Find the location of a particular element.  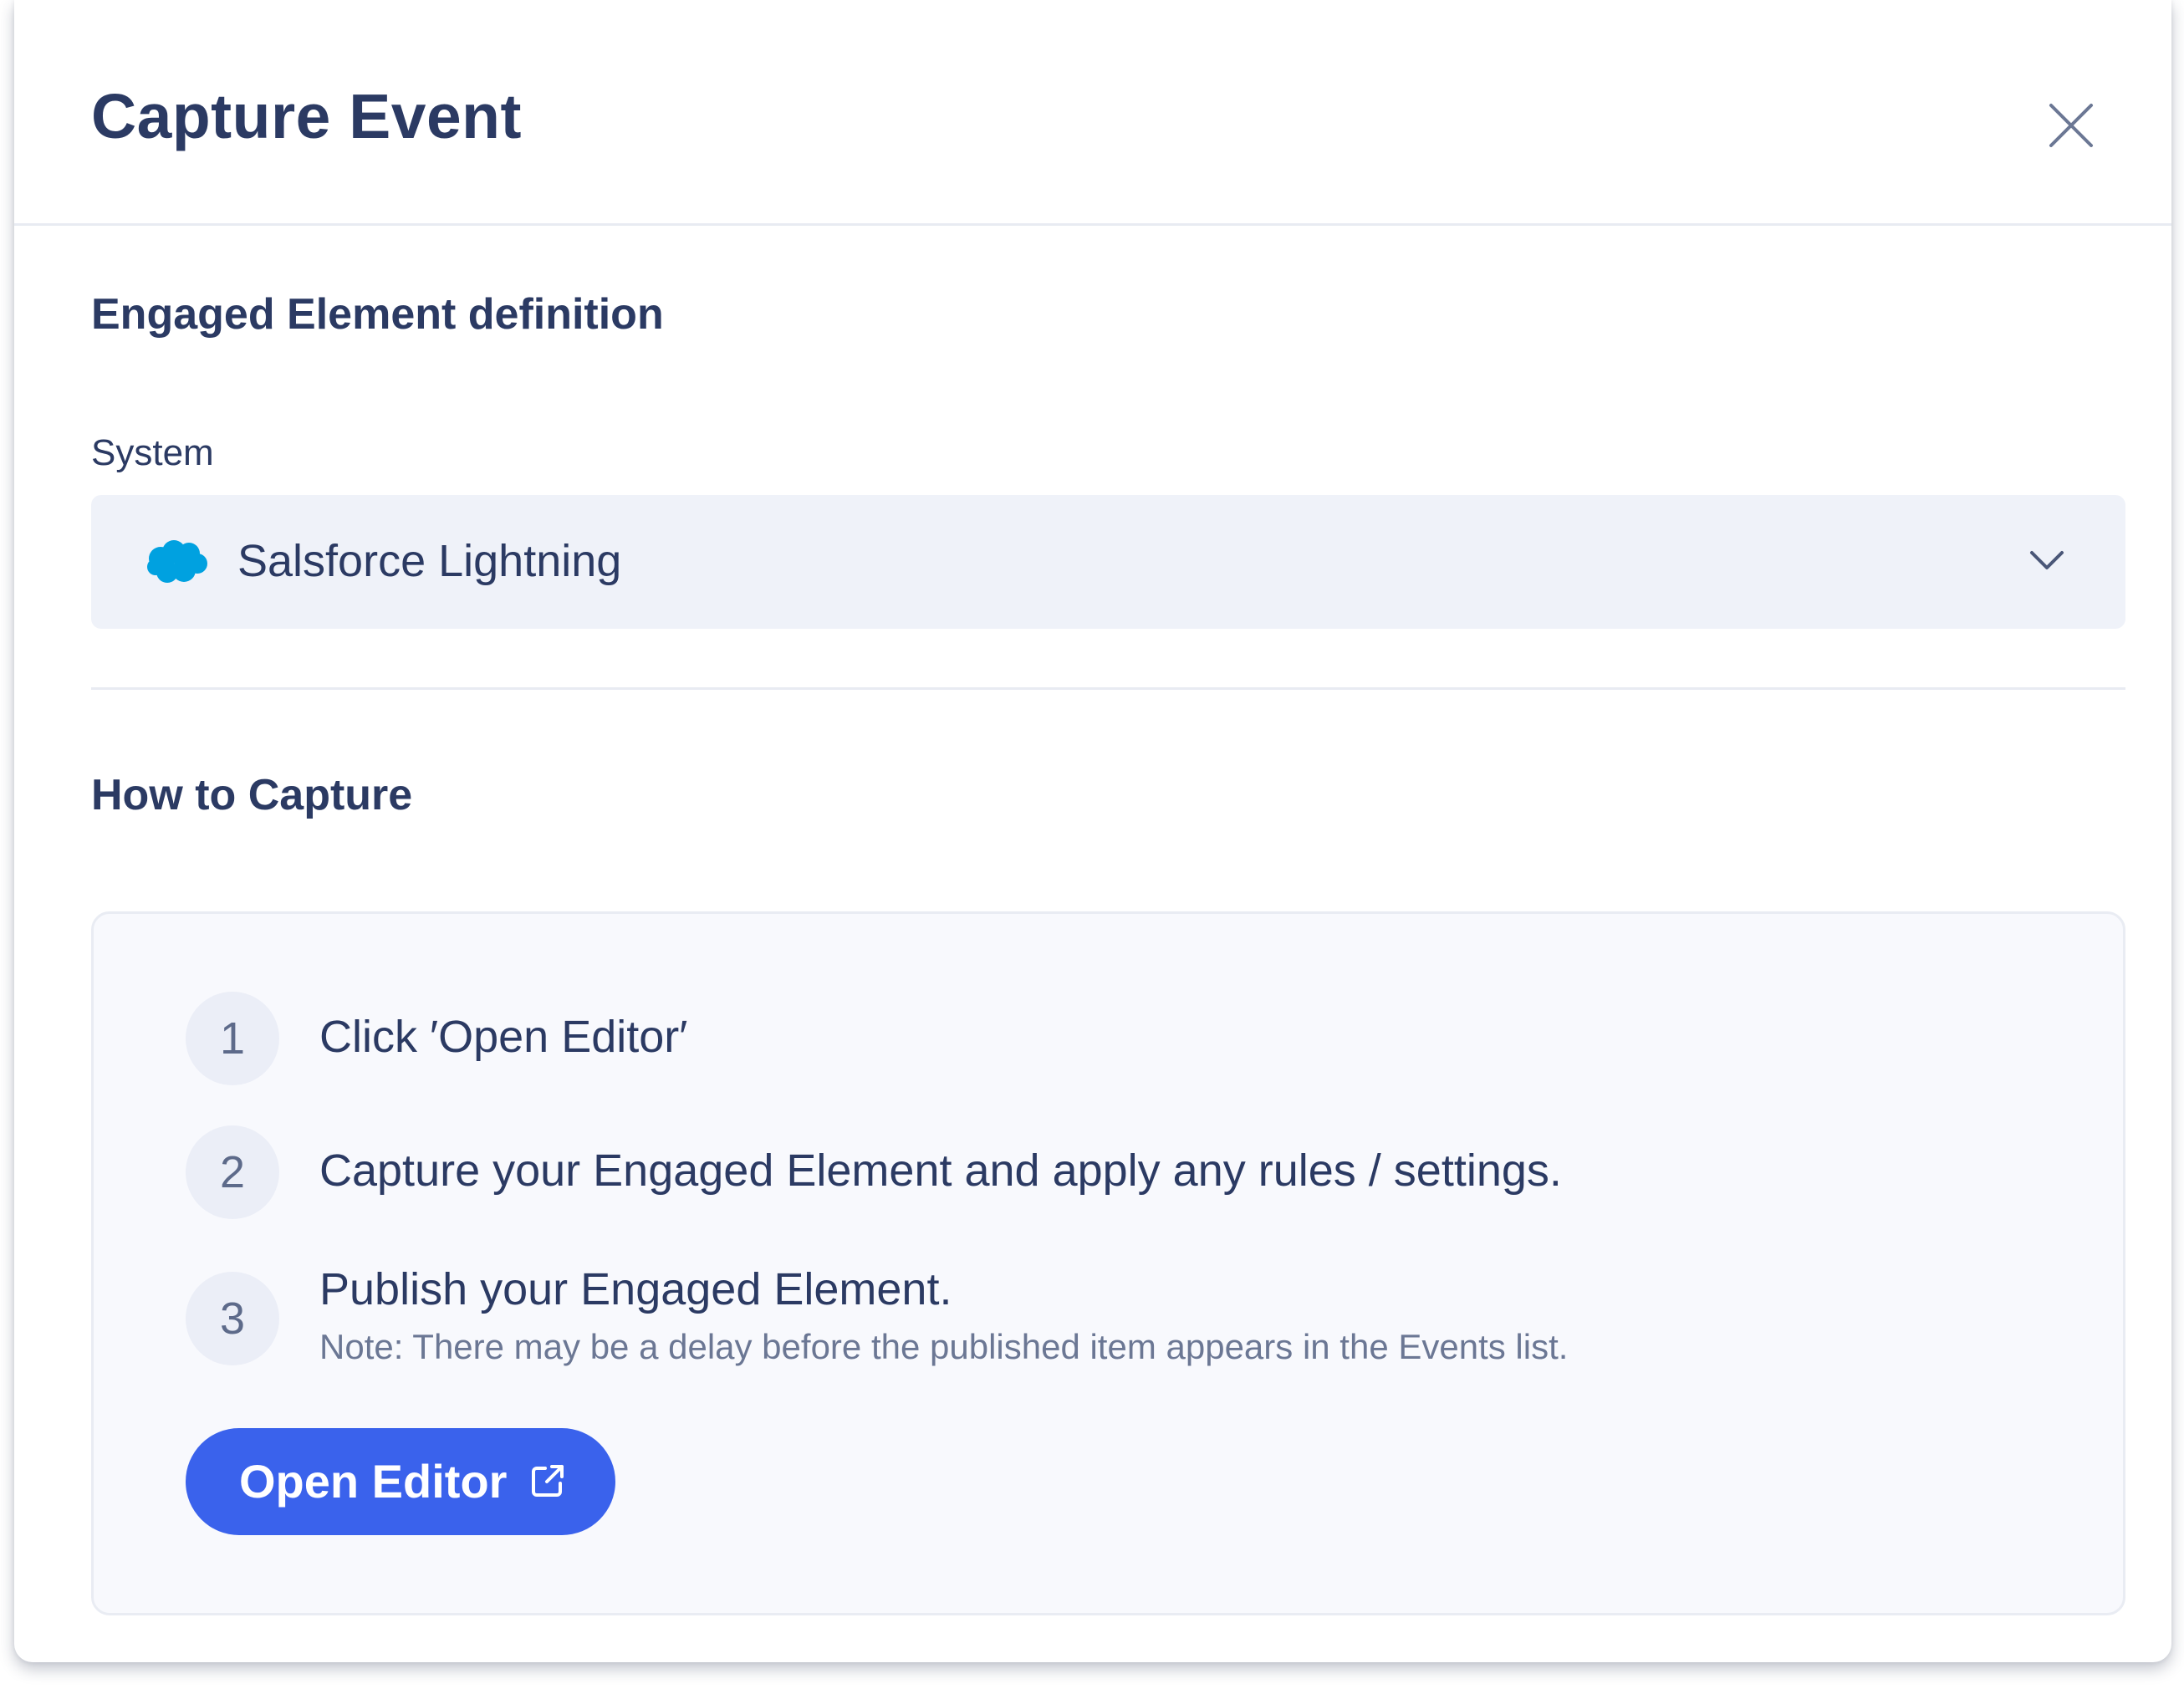

step-text-3: Publish your Engaged Element. is located at coordinates (635, 1289).